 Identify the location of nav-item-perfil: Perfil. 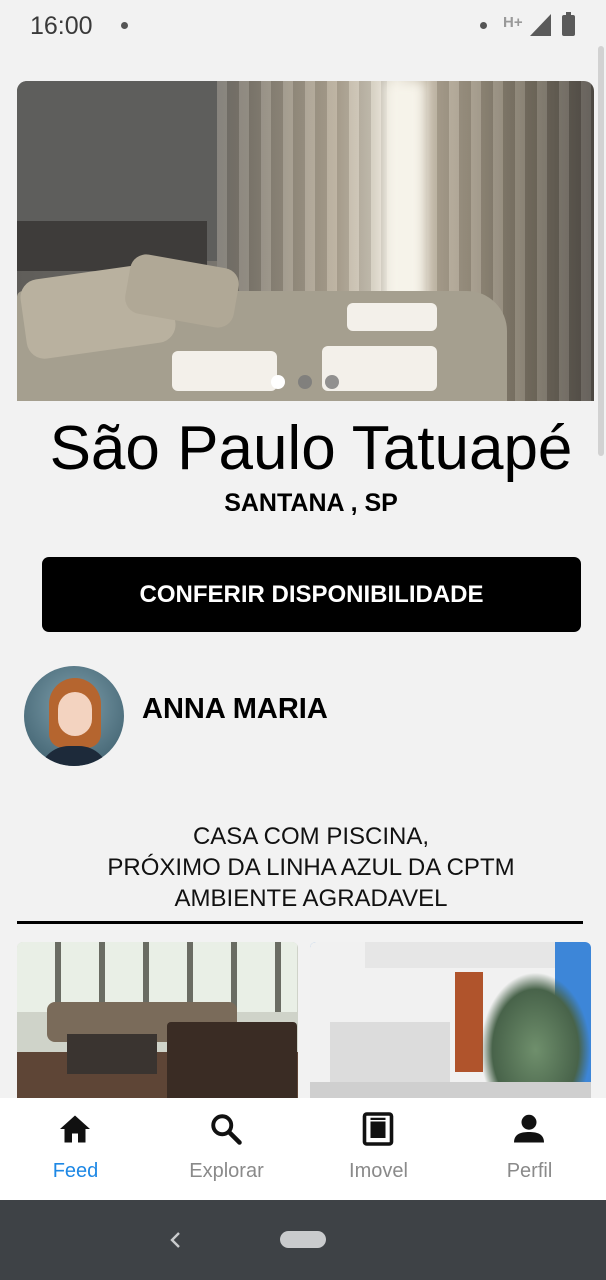
(529, 1149).